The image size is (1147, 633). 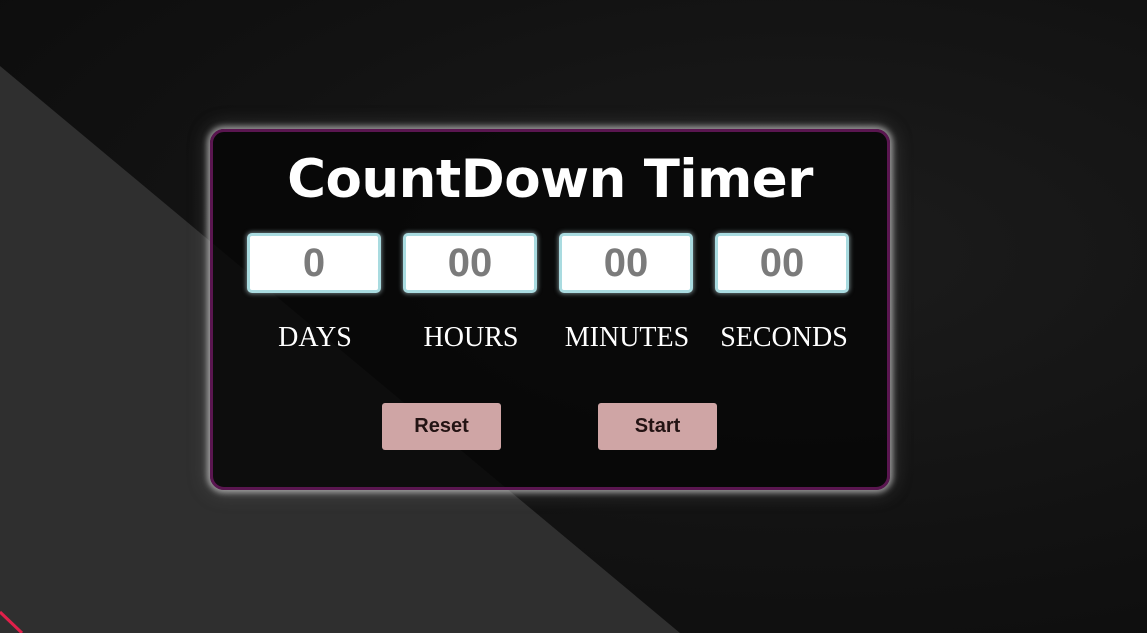 What do you see at coordinates (782, 263) in the screenshot?
I see `seconds-input: 00` at bounding box center [782, 263].